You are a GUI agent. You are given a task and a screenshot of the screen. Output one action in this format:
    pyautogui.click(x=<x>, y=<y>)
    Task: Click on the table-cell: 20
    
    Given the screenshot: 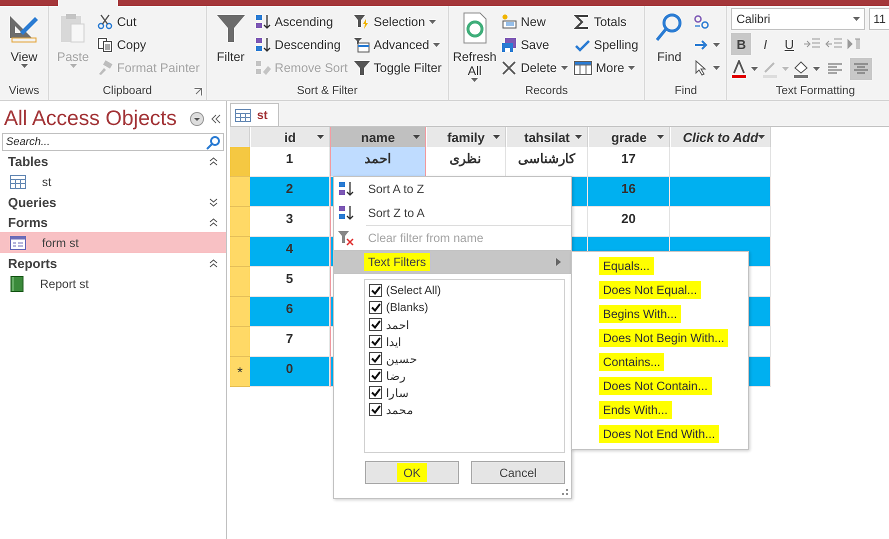 What is the action you would take?
    pyautogui.click(x=629, y=222)
    